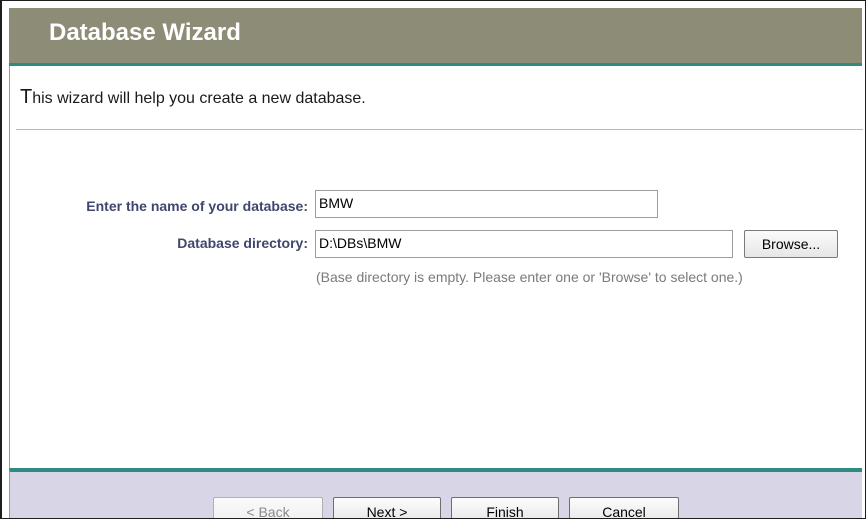 The height and width of the screenshot is (519, 866). Describe the element at coordinates (524, 244) in the screenshot. I see `database-directory-input: D:\DBs\BMW` at that location.